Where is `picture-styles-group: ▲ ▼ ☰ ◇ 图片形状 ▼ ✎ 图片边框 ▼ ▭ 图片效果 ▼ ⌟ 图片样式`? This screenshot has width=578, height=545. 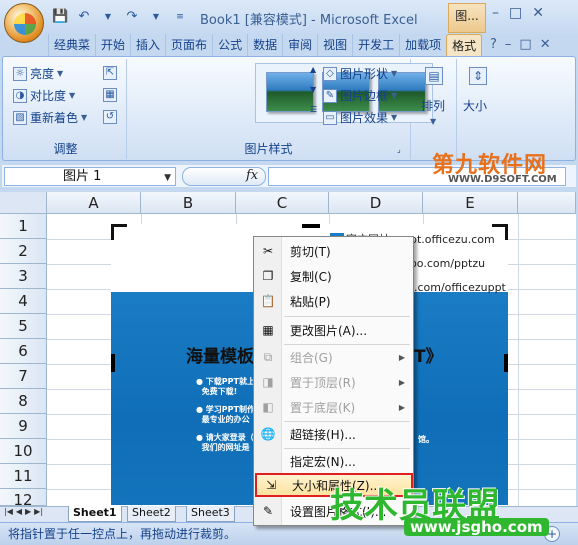
picture-styles-group: ▲ ▼ ☰ ◇ 图片形状 ▼ ✎ 图片边框 ▼ ▭ 图片效果 ▼ ⌟ 图片样式 is located at coordinates (280, 109).